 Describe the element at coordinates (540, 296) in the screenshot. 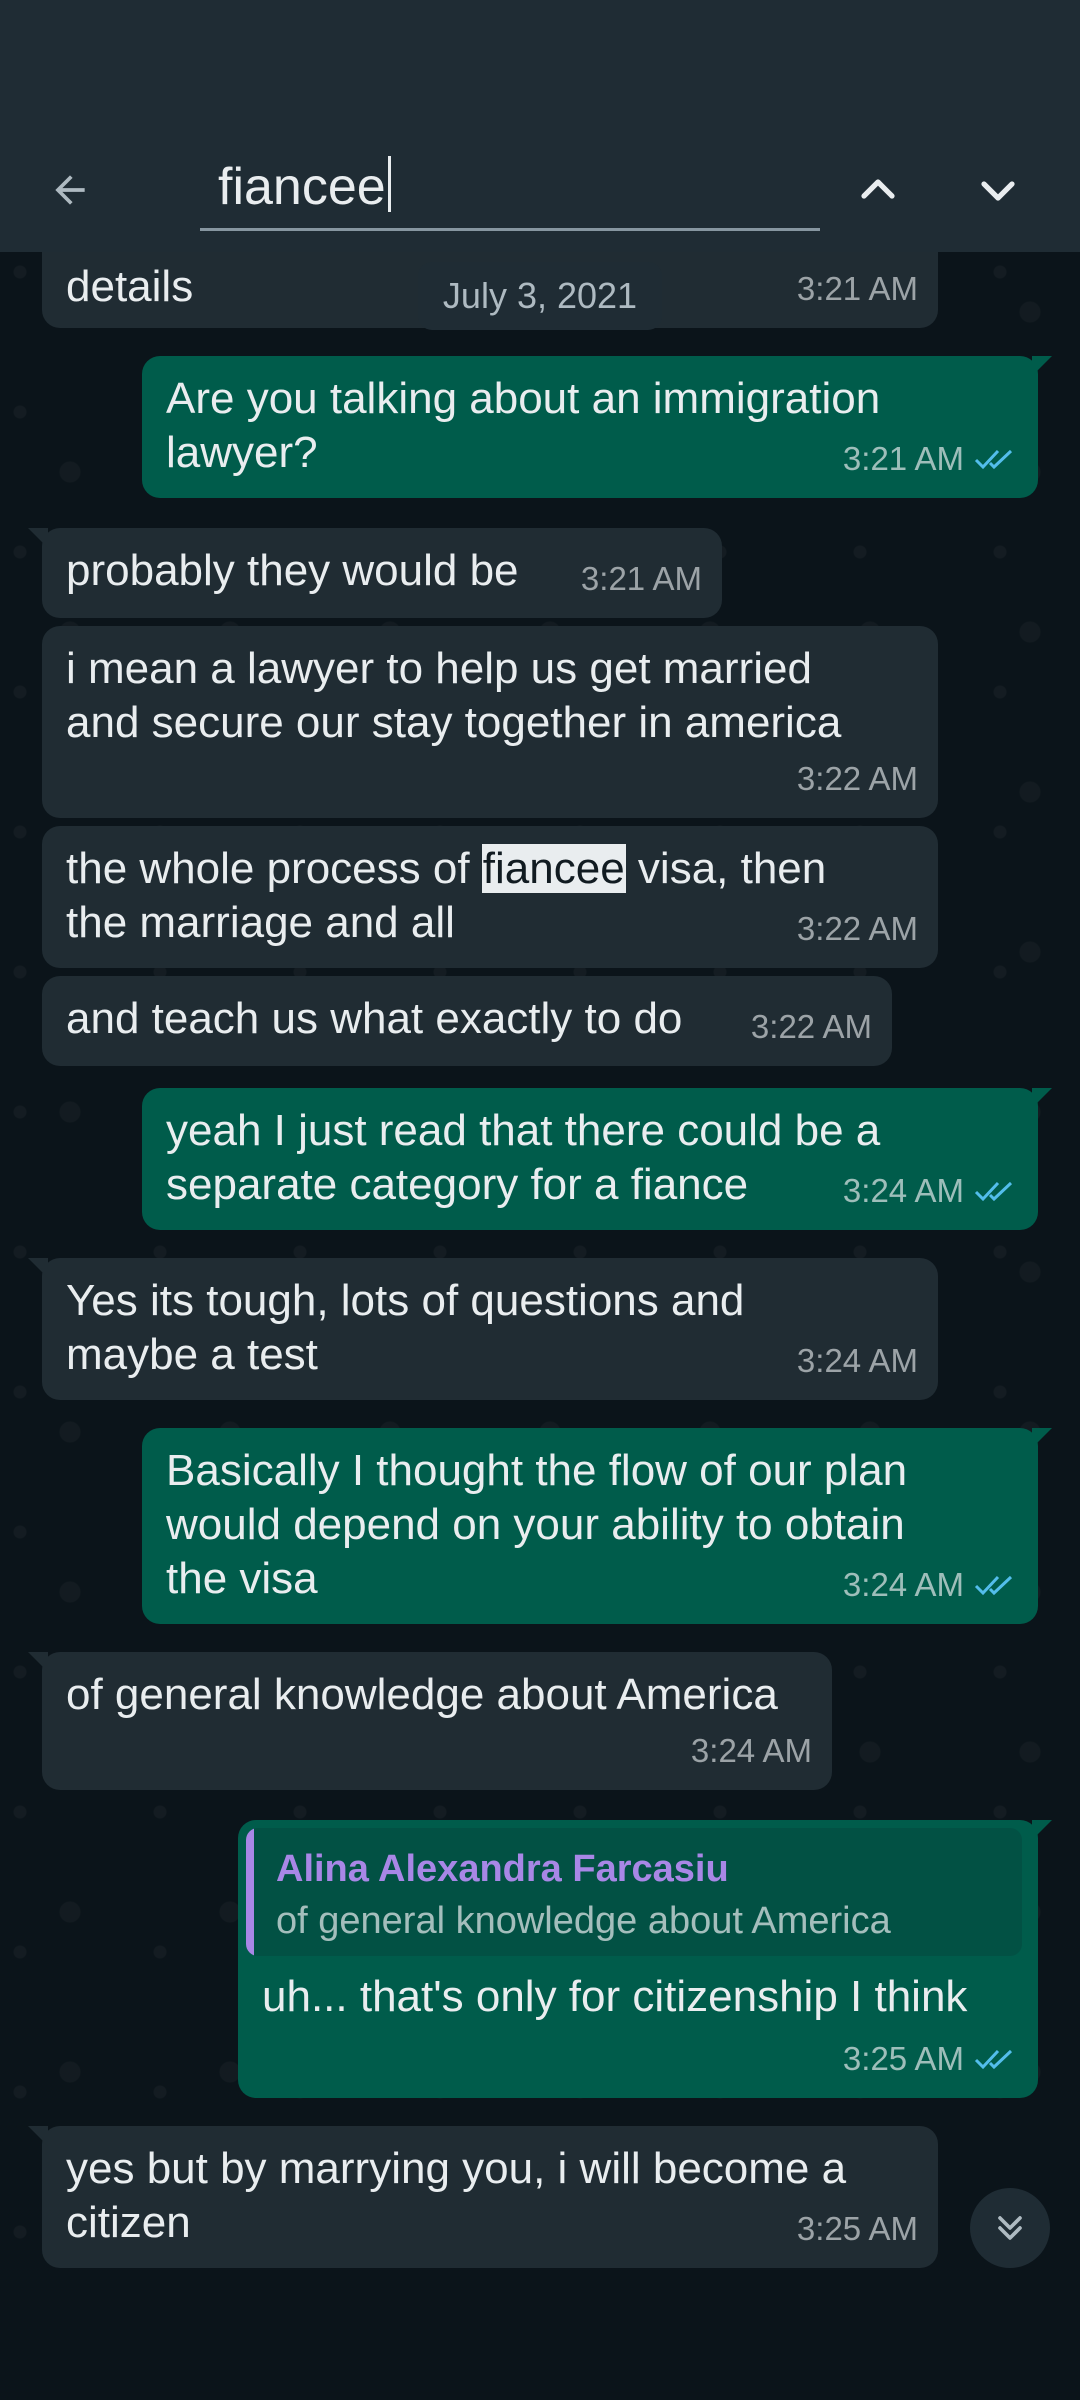

I see `date-chip: July 3, 2021` at that location.